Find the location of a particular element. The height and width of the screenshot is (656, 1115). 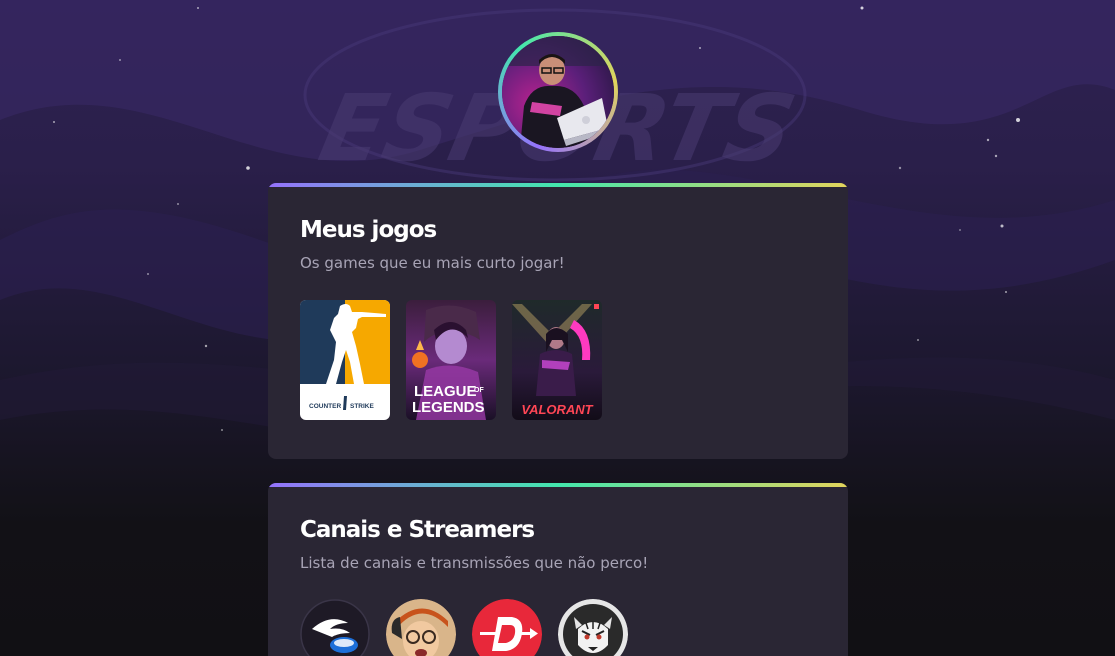

gamer-illustration is located at coordinates (558, 92).